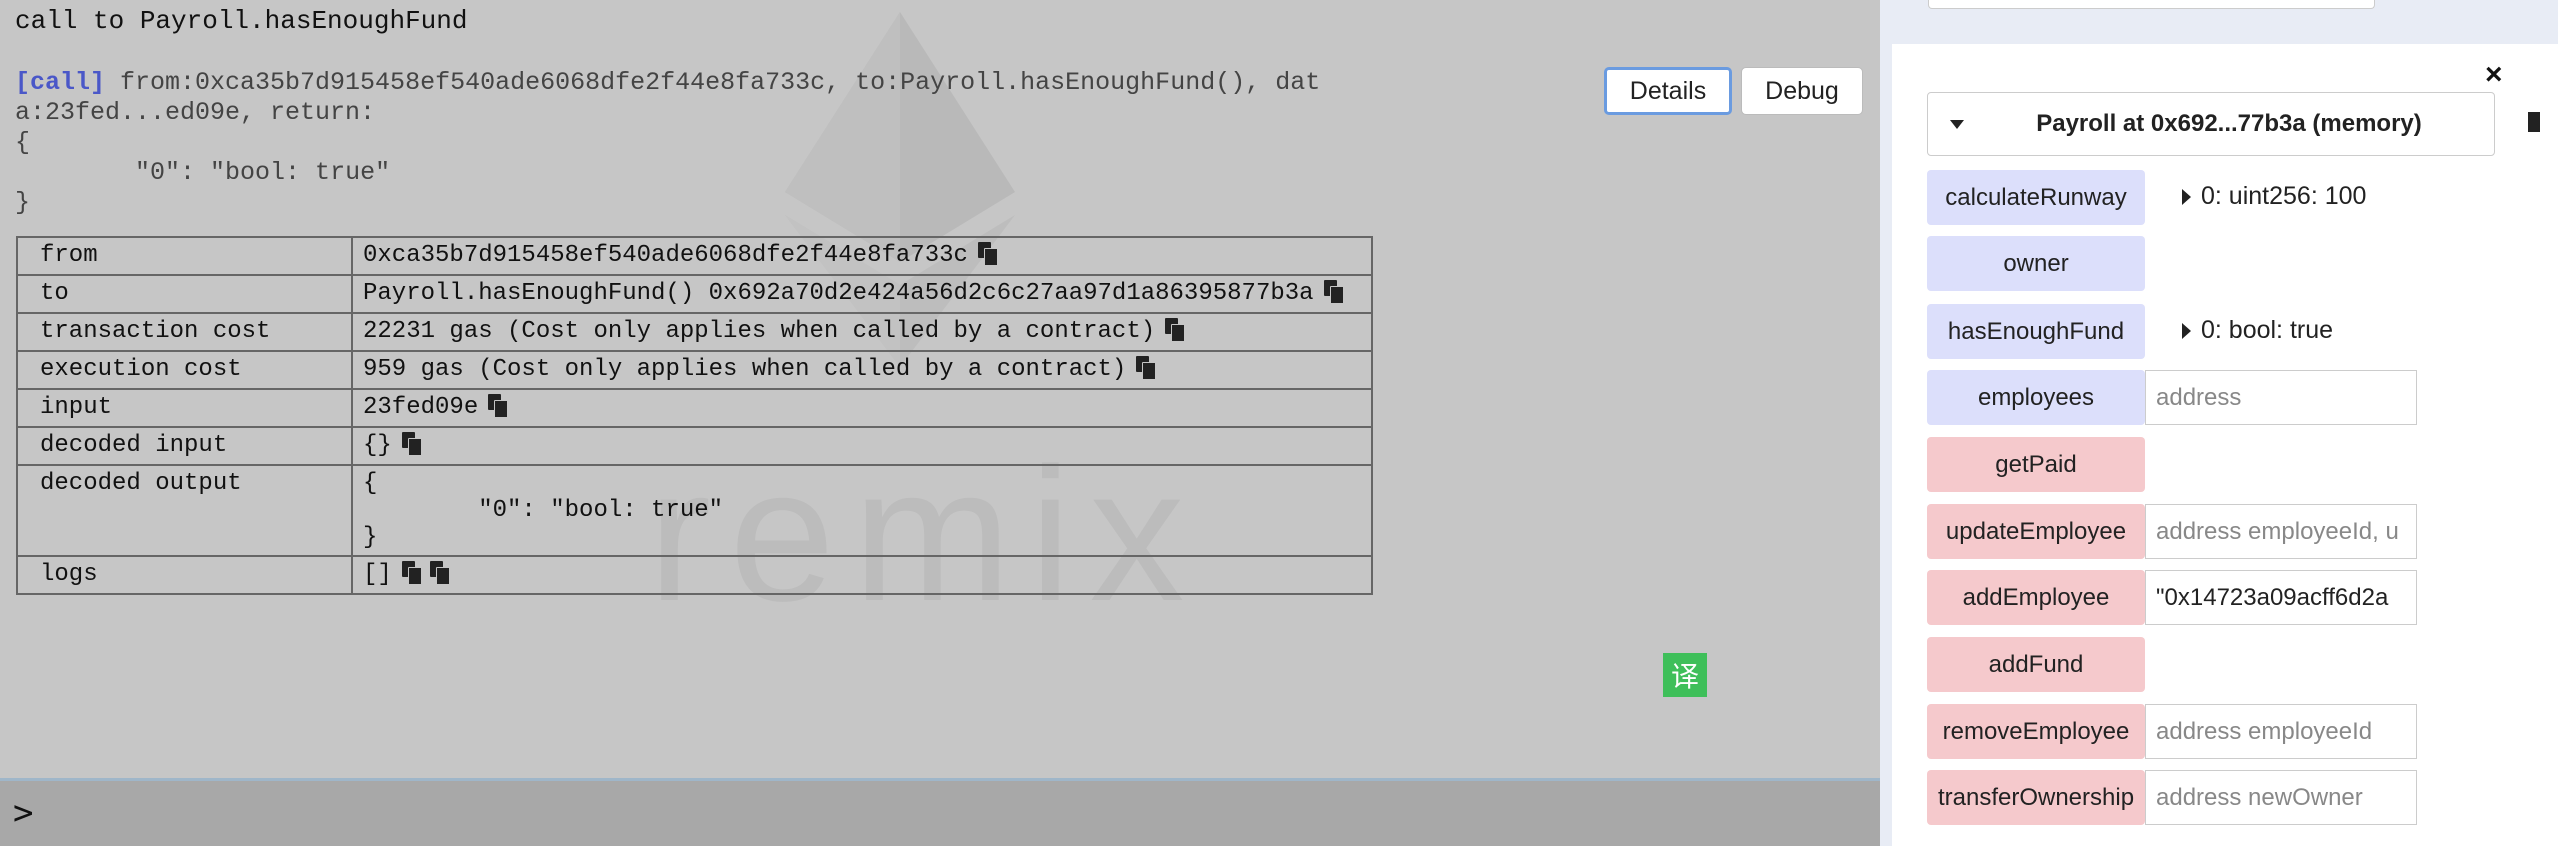 The height and width of the screenshot is (846, 2558). What do you see at coordinates (2281, 397) in the screenshot?
I see `employees-input` at bounding box center [2281, 397].